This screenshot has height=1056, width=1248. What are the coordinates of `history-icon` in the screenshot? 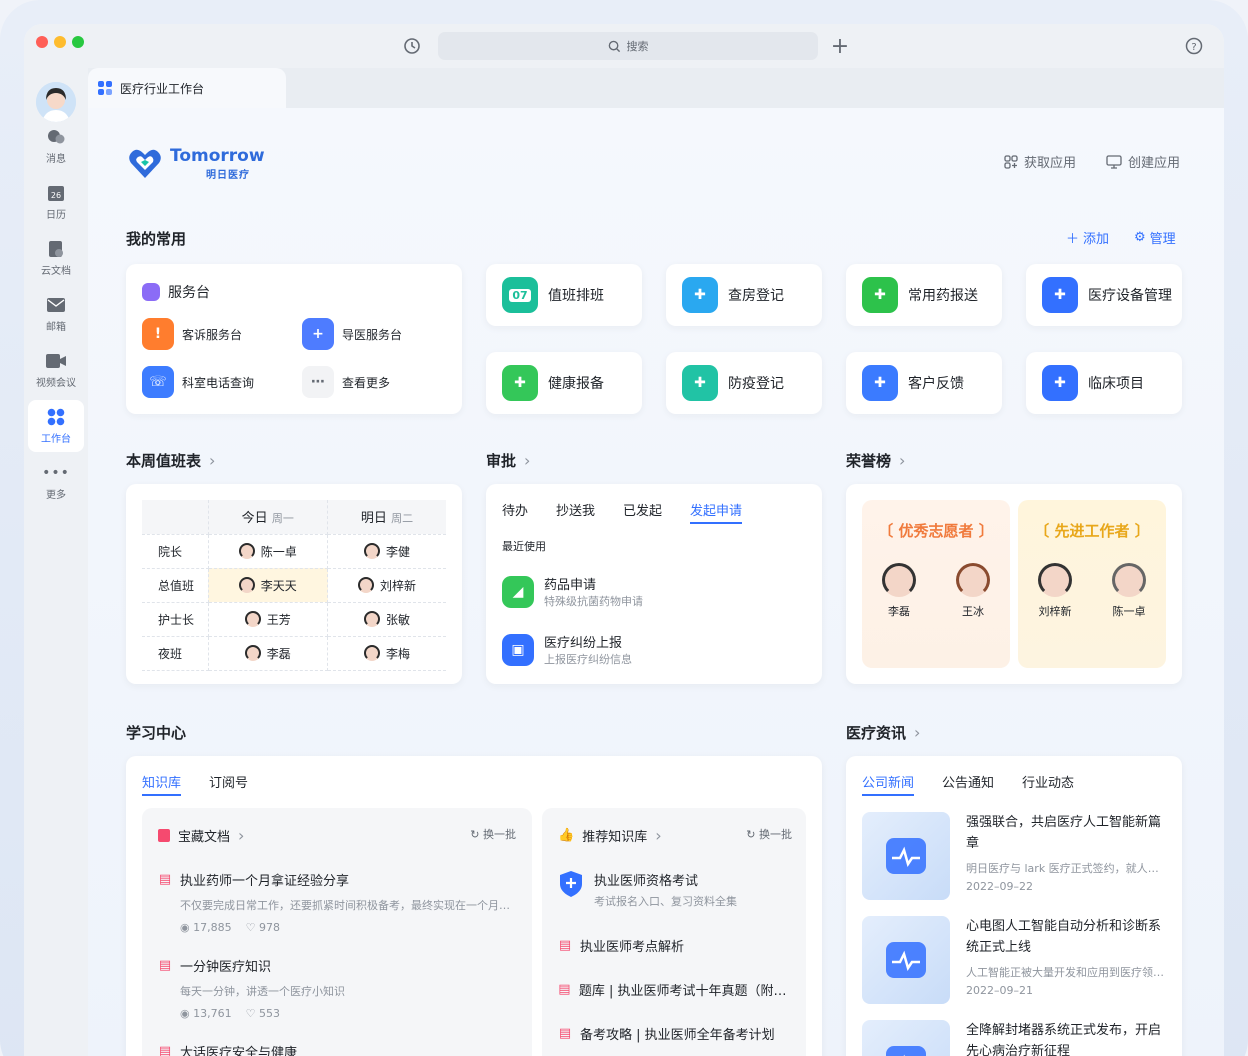 It's located at (412, 46).